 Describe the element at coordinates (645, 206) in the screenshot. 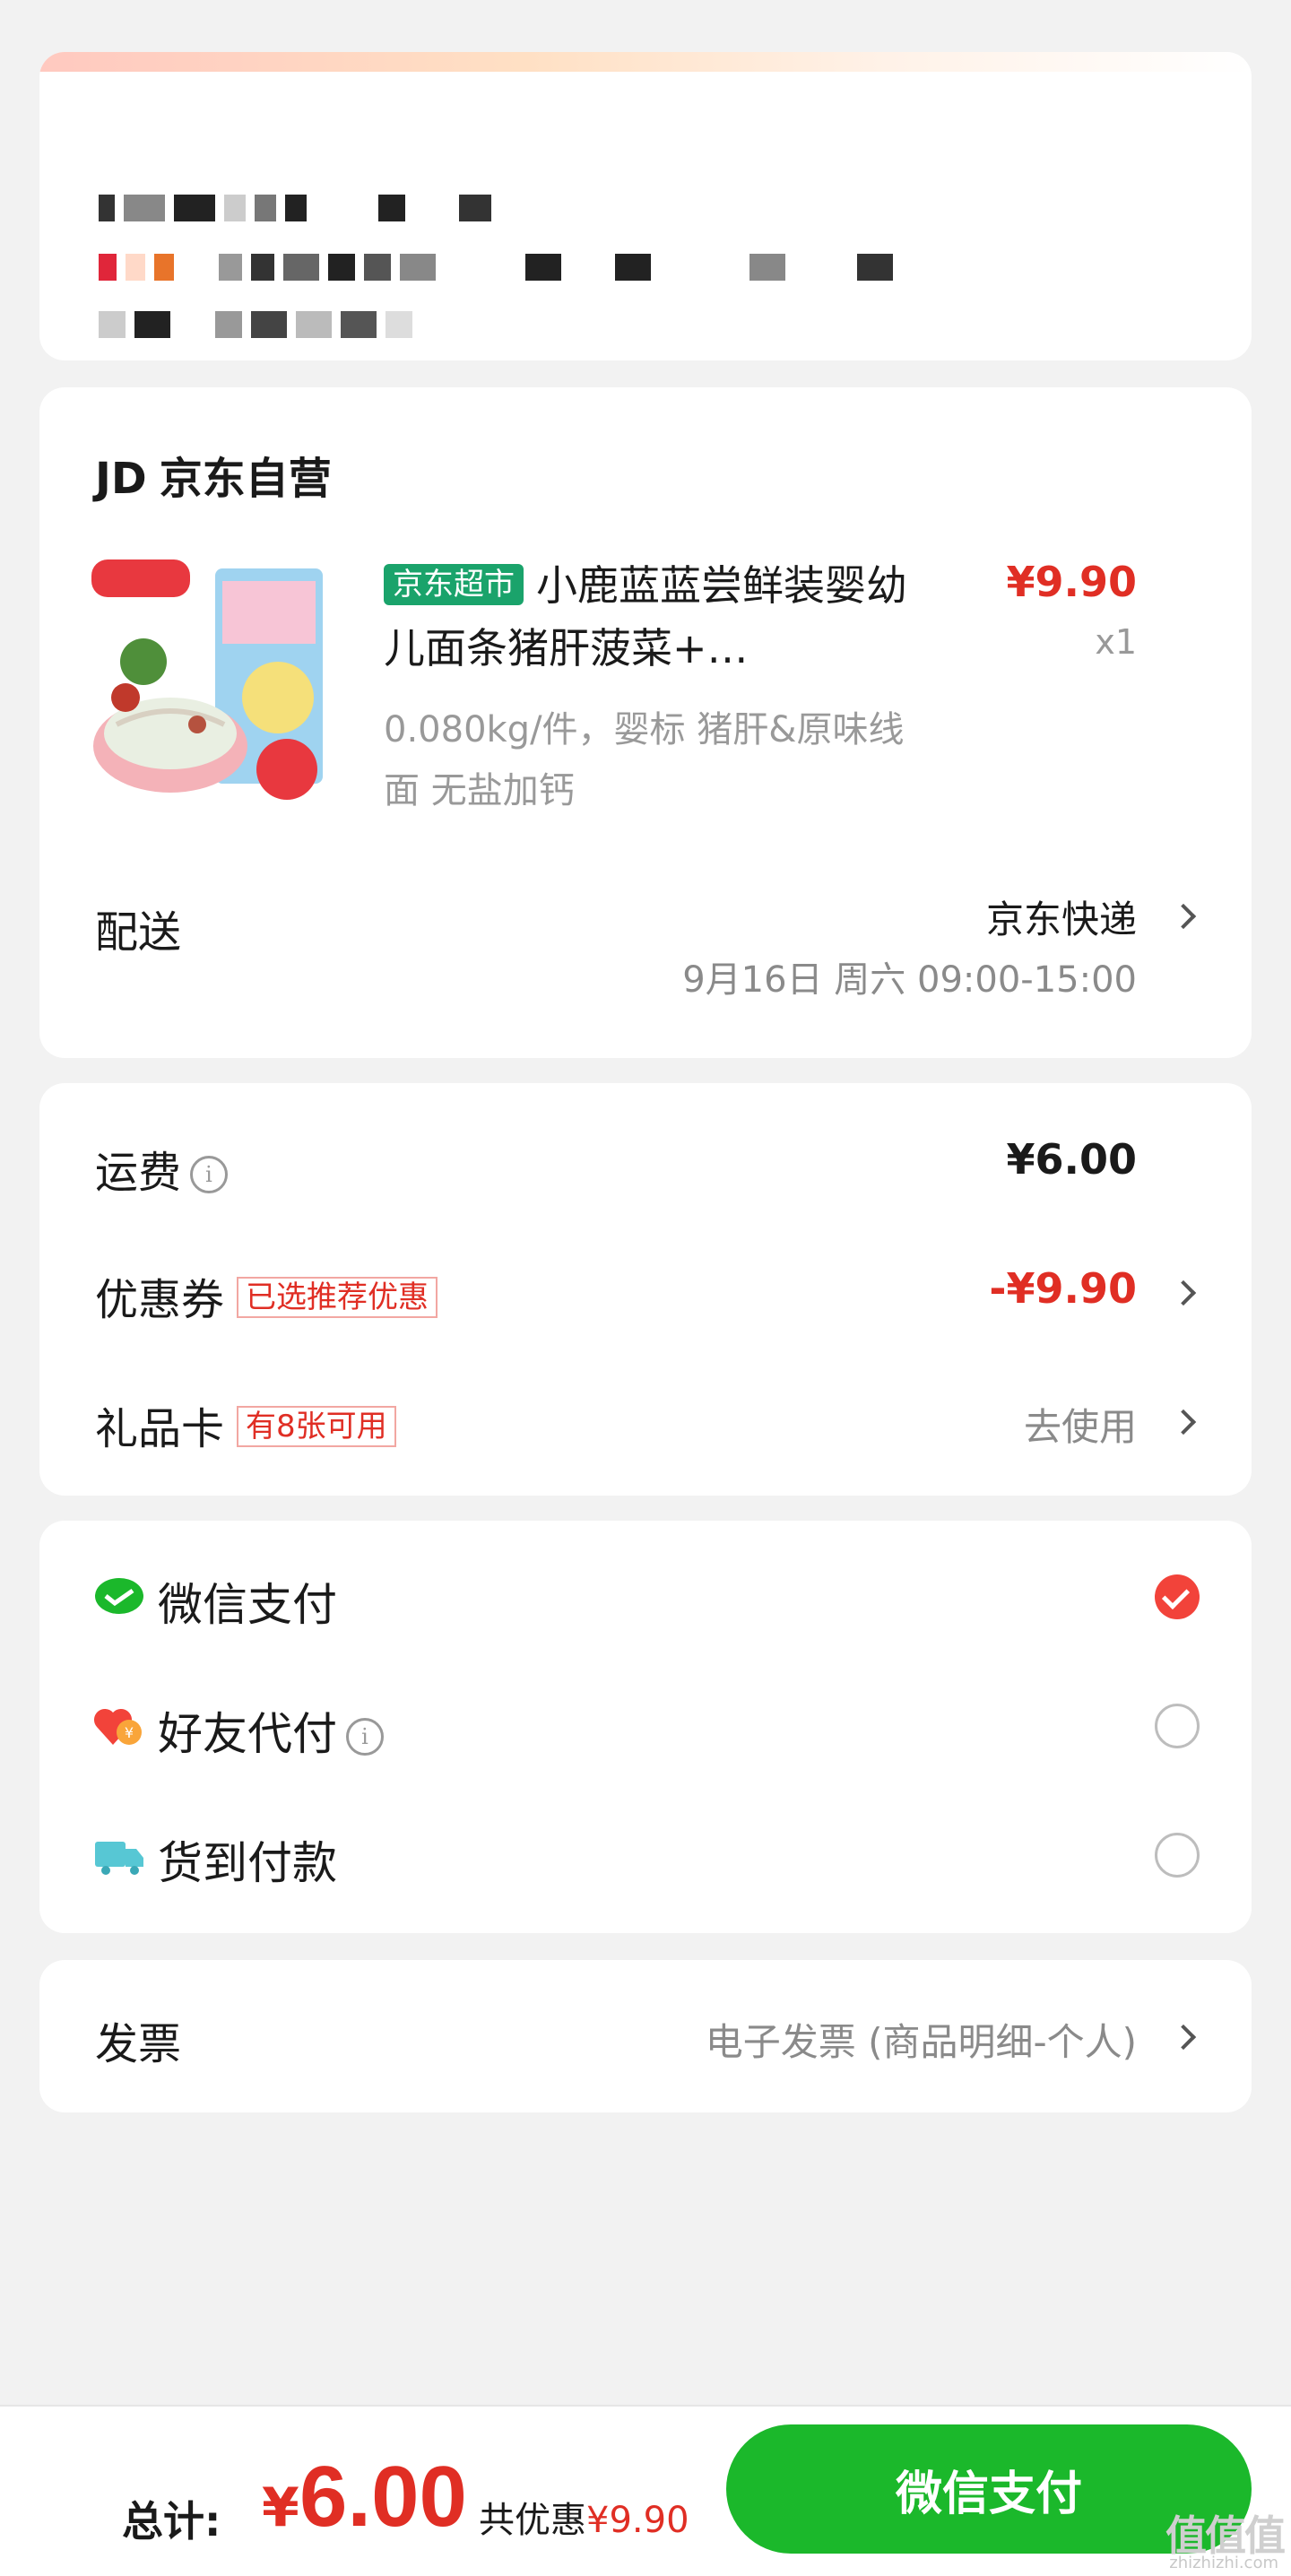

I see `address-card` at that location.